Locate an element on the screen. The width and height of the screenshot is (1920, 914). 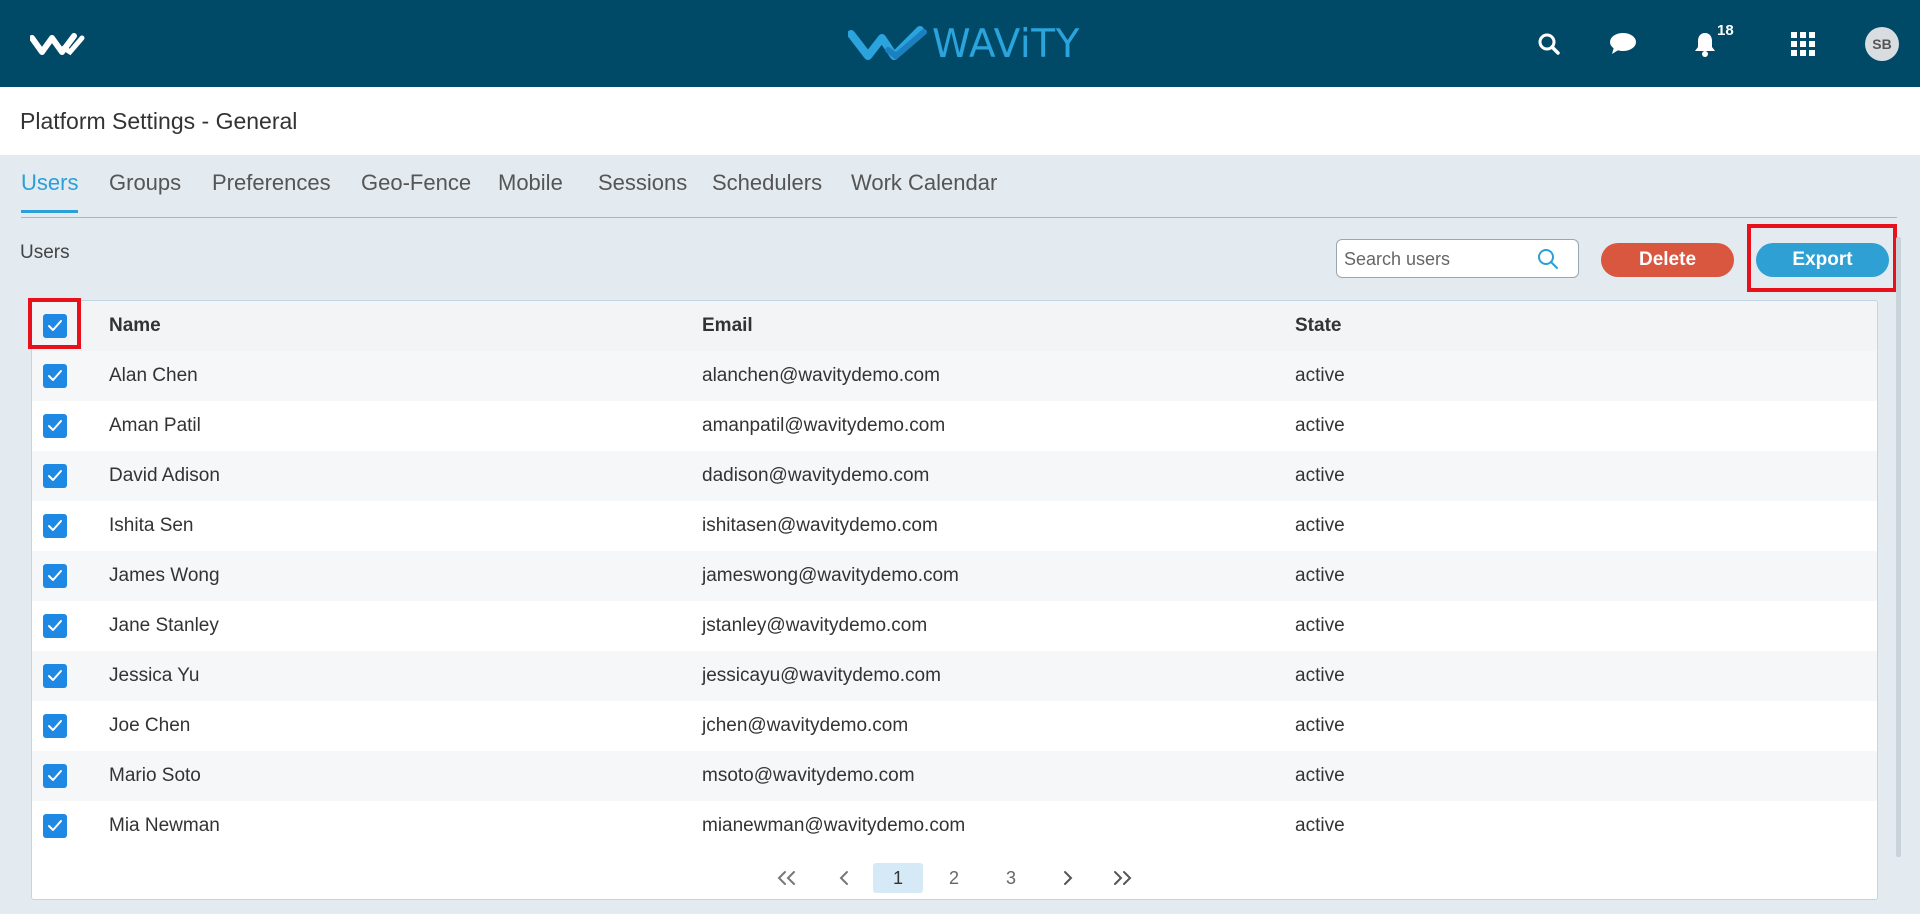
user-email: jstanley@wavitydemo.com is located at coordinates (815, 625).